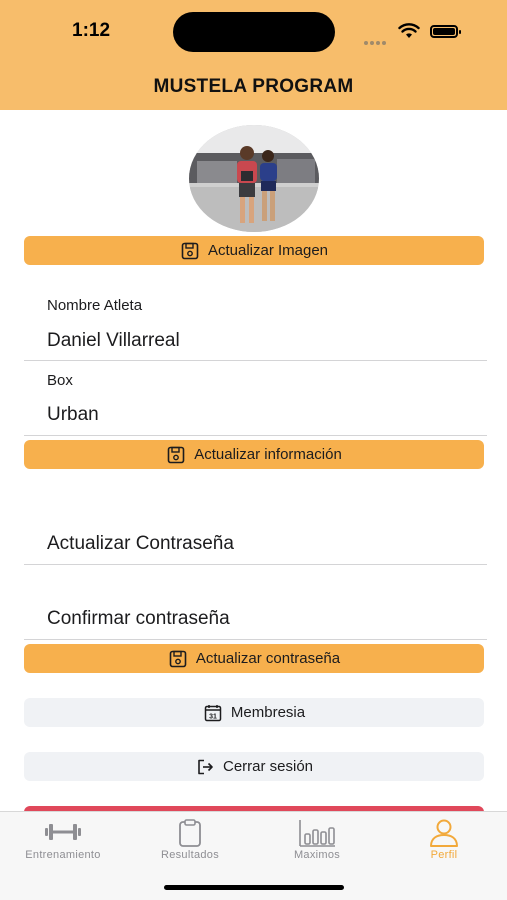  What do you see at coordinates (113, 341) in the screenshot?
I see `athlete-name-field: Daniel Villarreal` at bounding box center [113, 341].